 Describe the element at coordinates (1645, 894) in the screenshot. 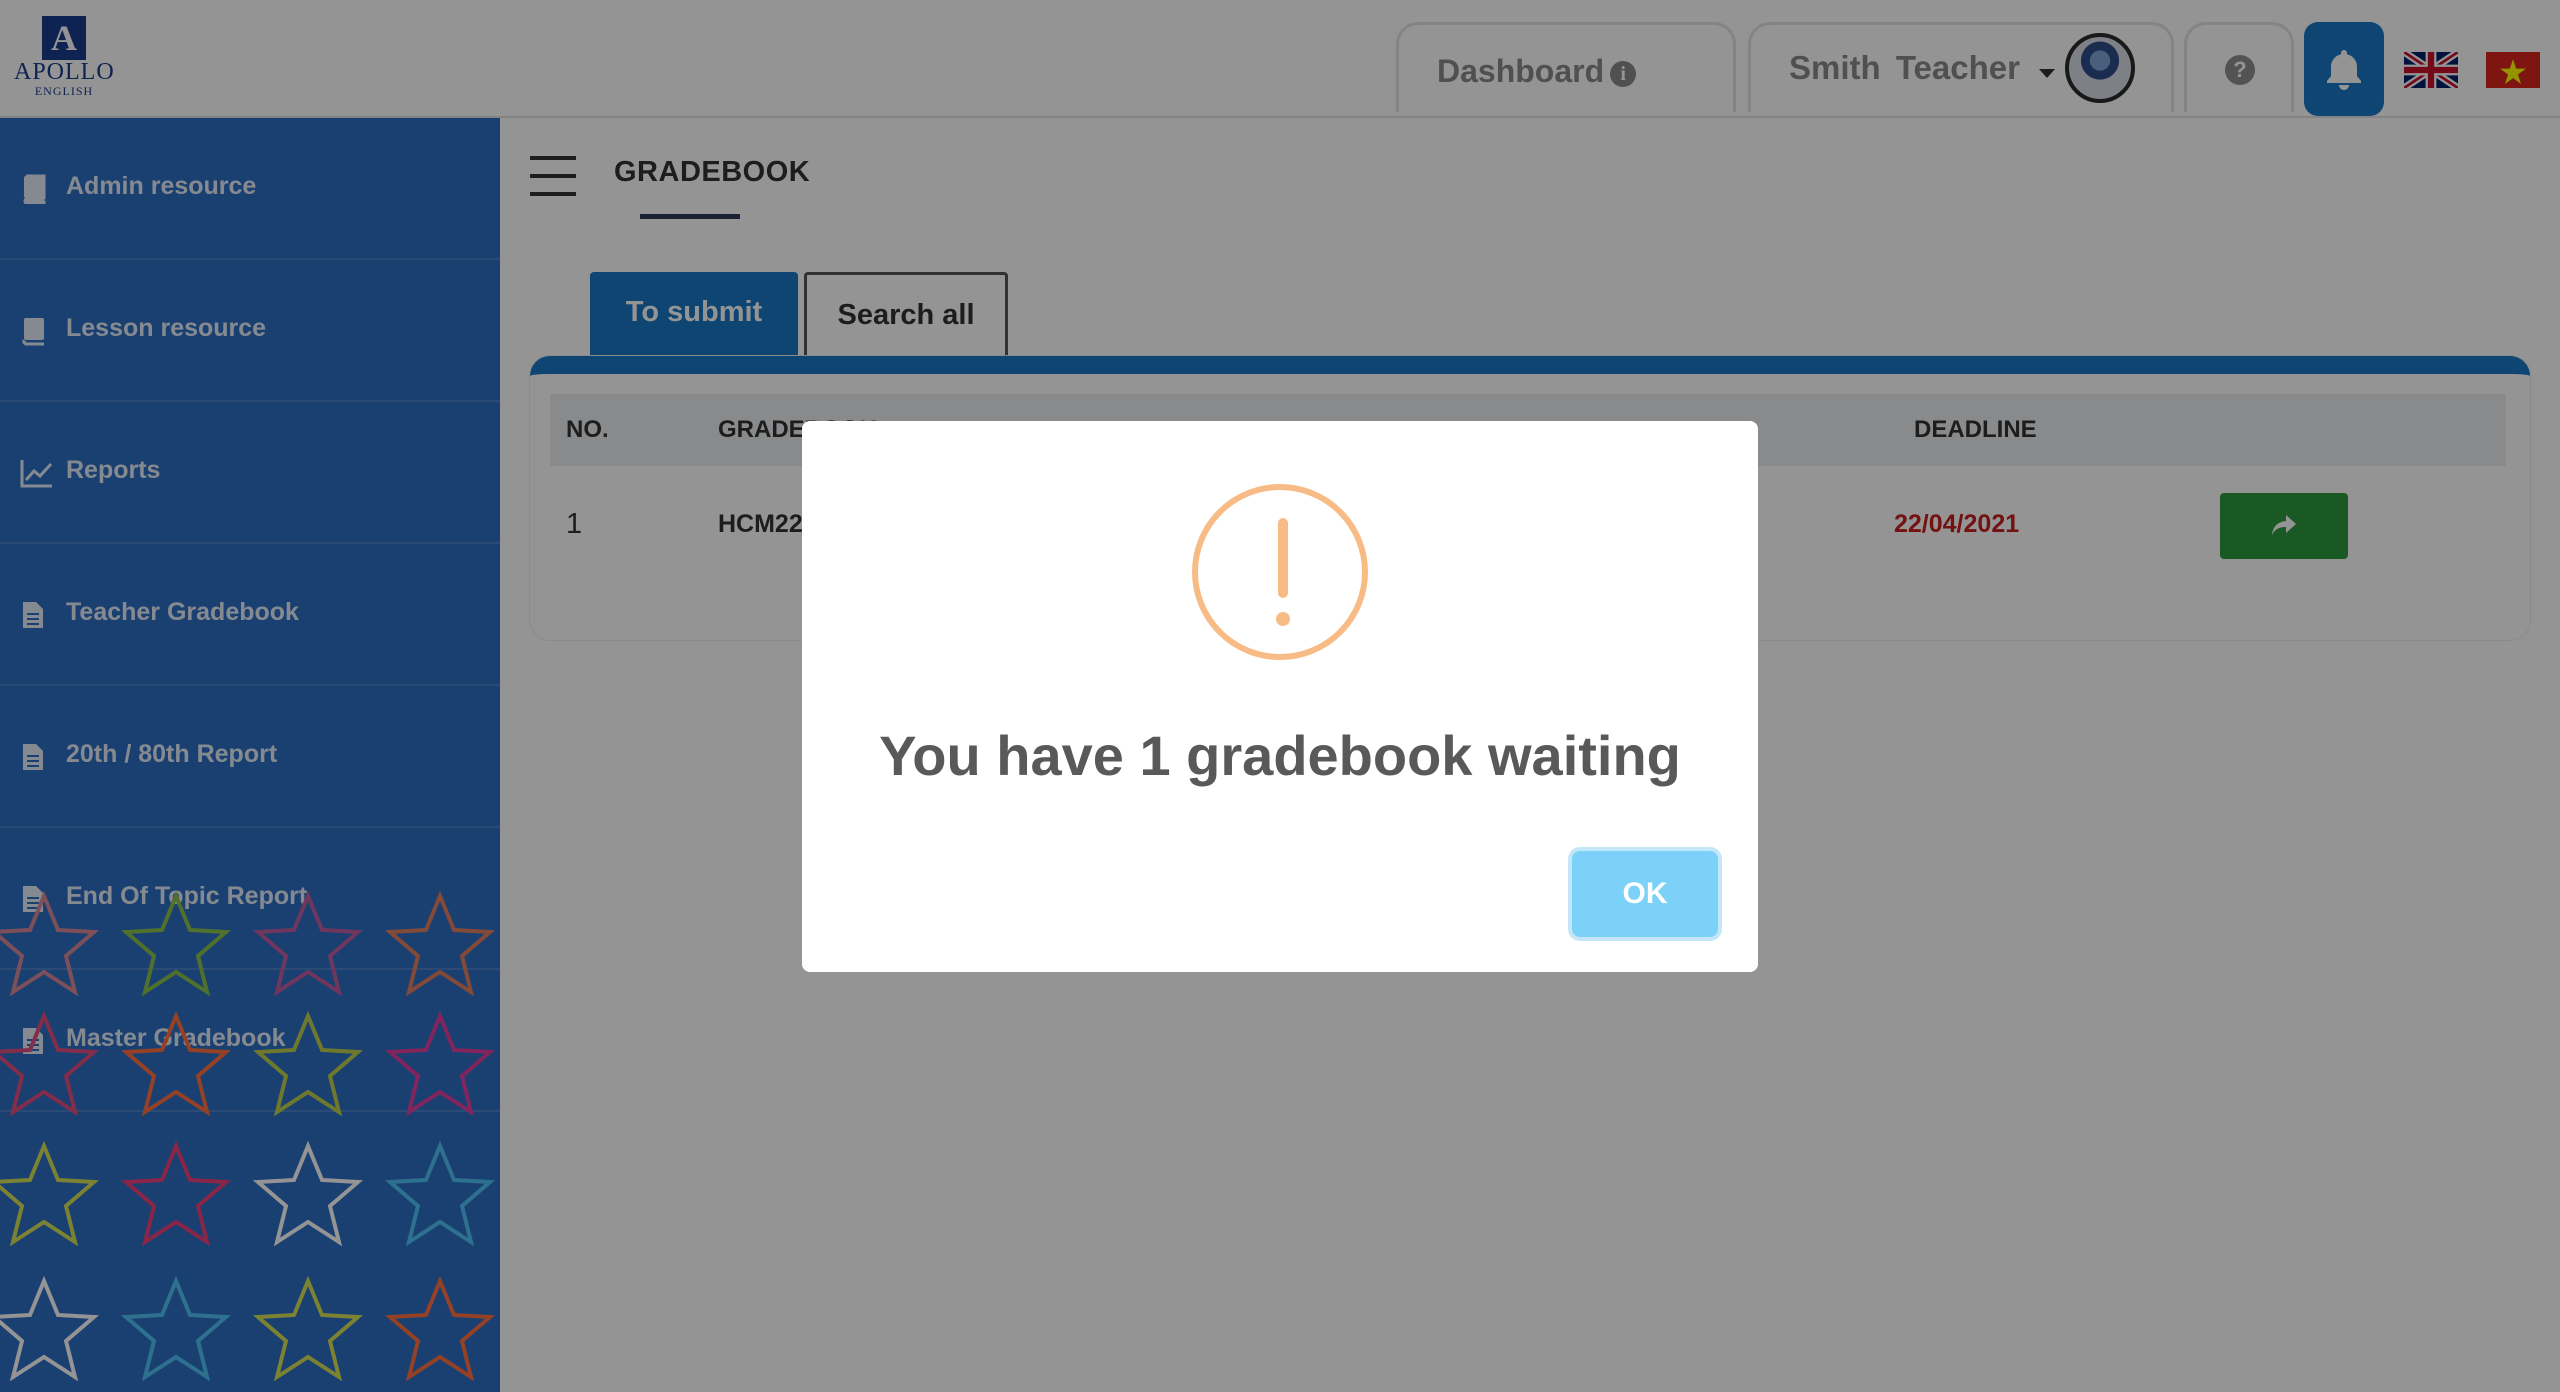

I see `ok-button: OK` at that location.